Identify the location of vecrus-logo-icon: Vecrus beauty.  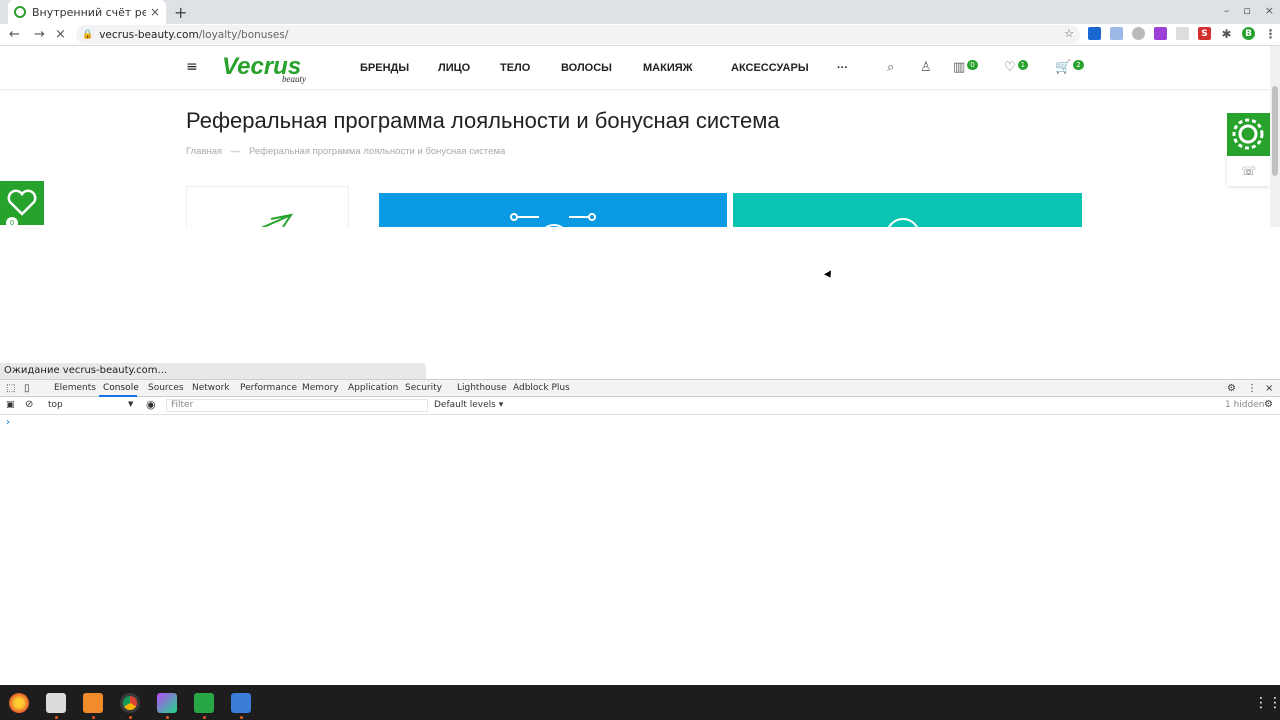
(264, 68).